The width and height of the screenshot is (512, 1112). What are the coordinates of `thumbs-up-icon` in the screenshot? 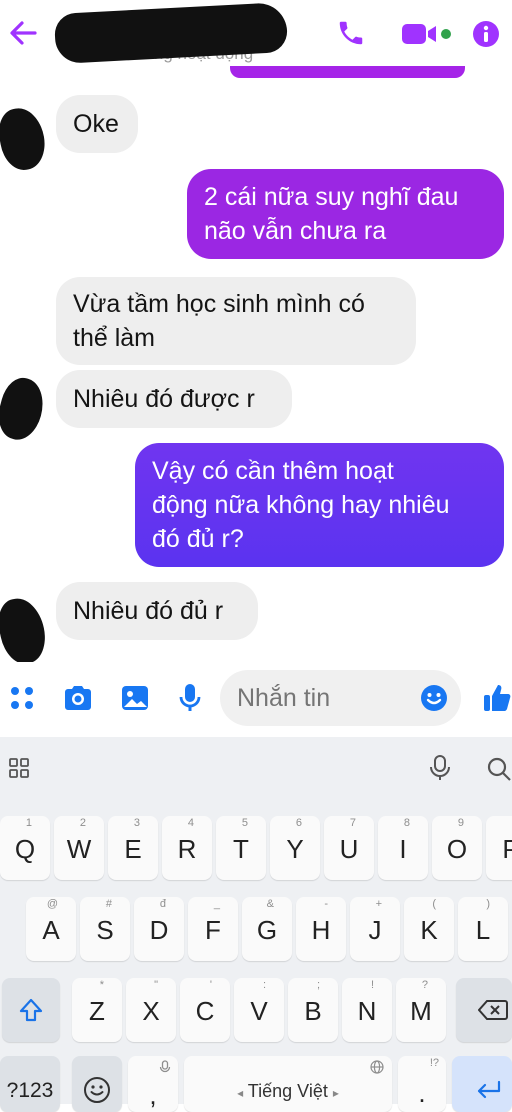 It's located at (497, 698).